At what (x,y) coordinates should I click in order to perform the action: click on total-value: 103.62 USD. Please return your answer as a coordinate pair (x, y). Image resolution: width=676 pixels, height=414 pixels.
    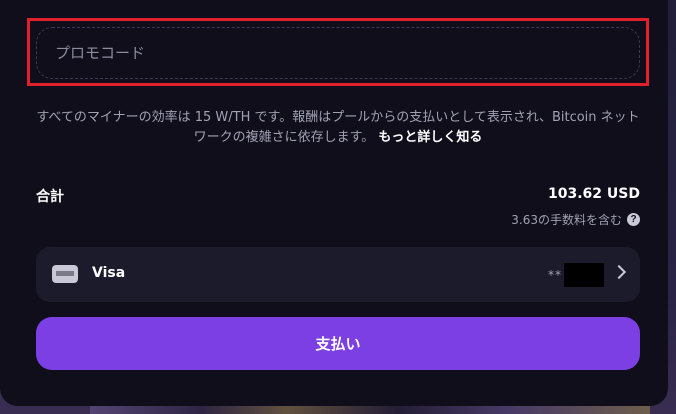
    Looking at the image, I should click on (594, 194).